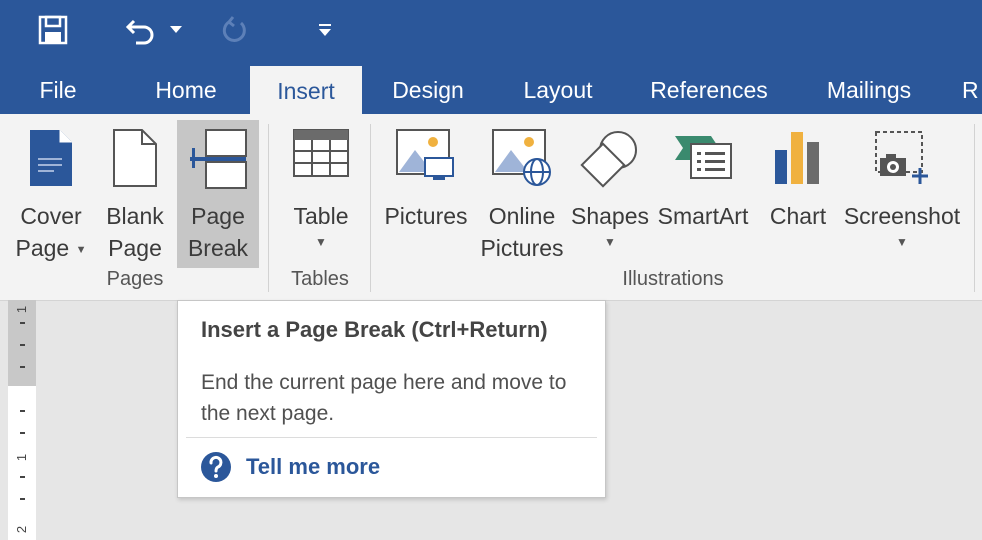  What do you see at coordinates (491, 31) in the screenshot?
I see `quick-access-toolbar` at bounding box center [491, 31].